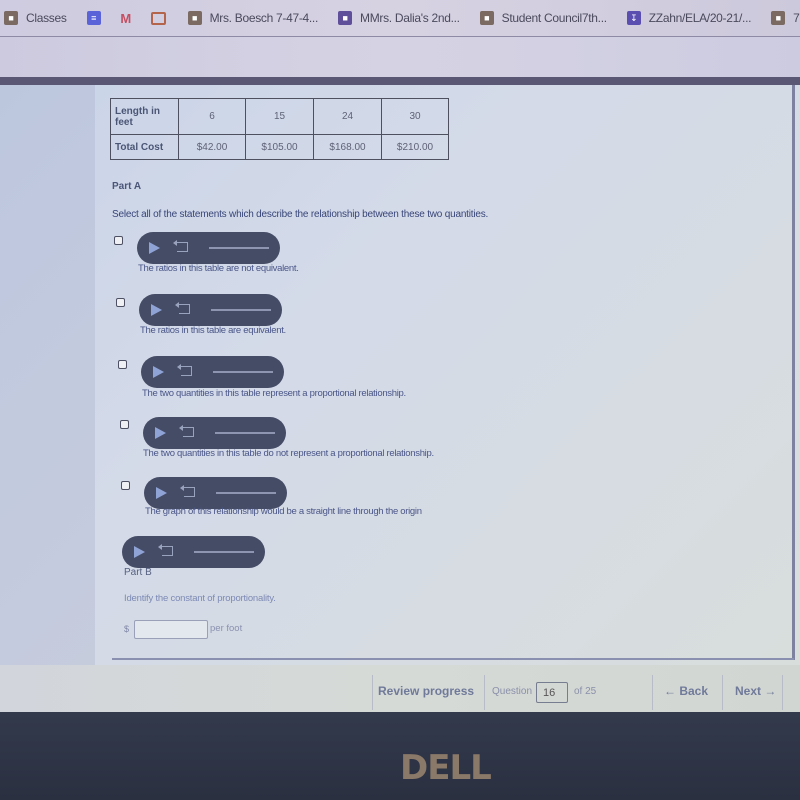  Describe the element at coordinates (400, 81) in the screenshot. I see `app-header-bar` at that location.